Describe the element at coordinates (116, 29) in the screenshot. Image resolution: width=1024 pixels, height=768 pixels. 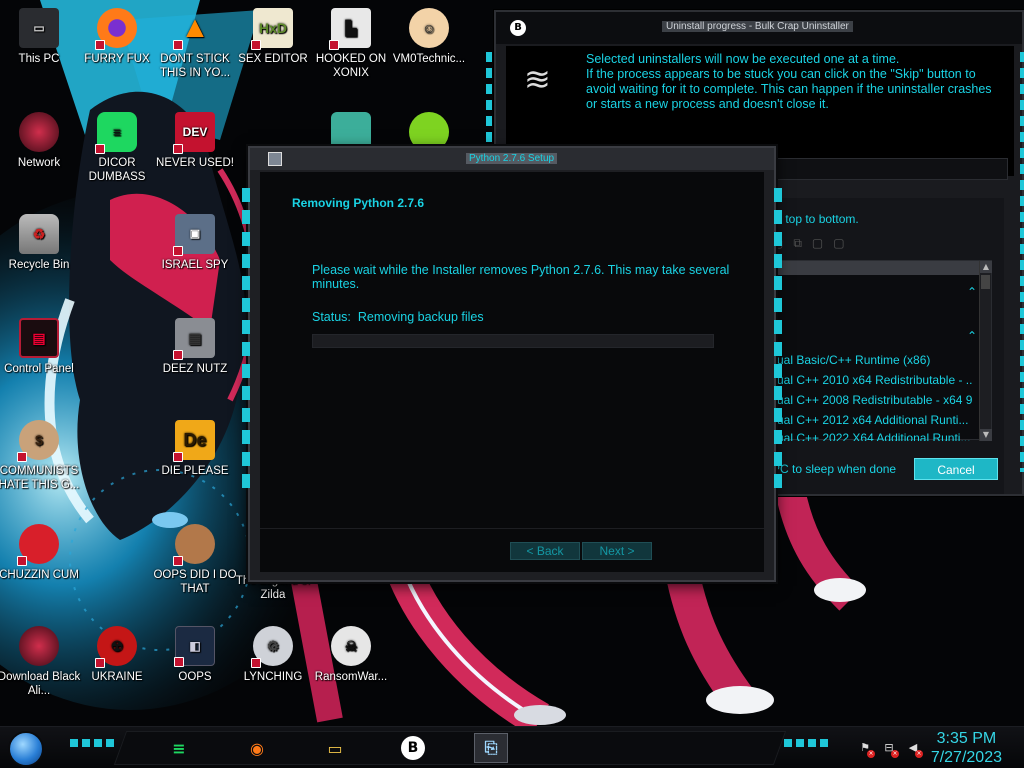
I see `firefox-icon` at that location.